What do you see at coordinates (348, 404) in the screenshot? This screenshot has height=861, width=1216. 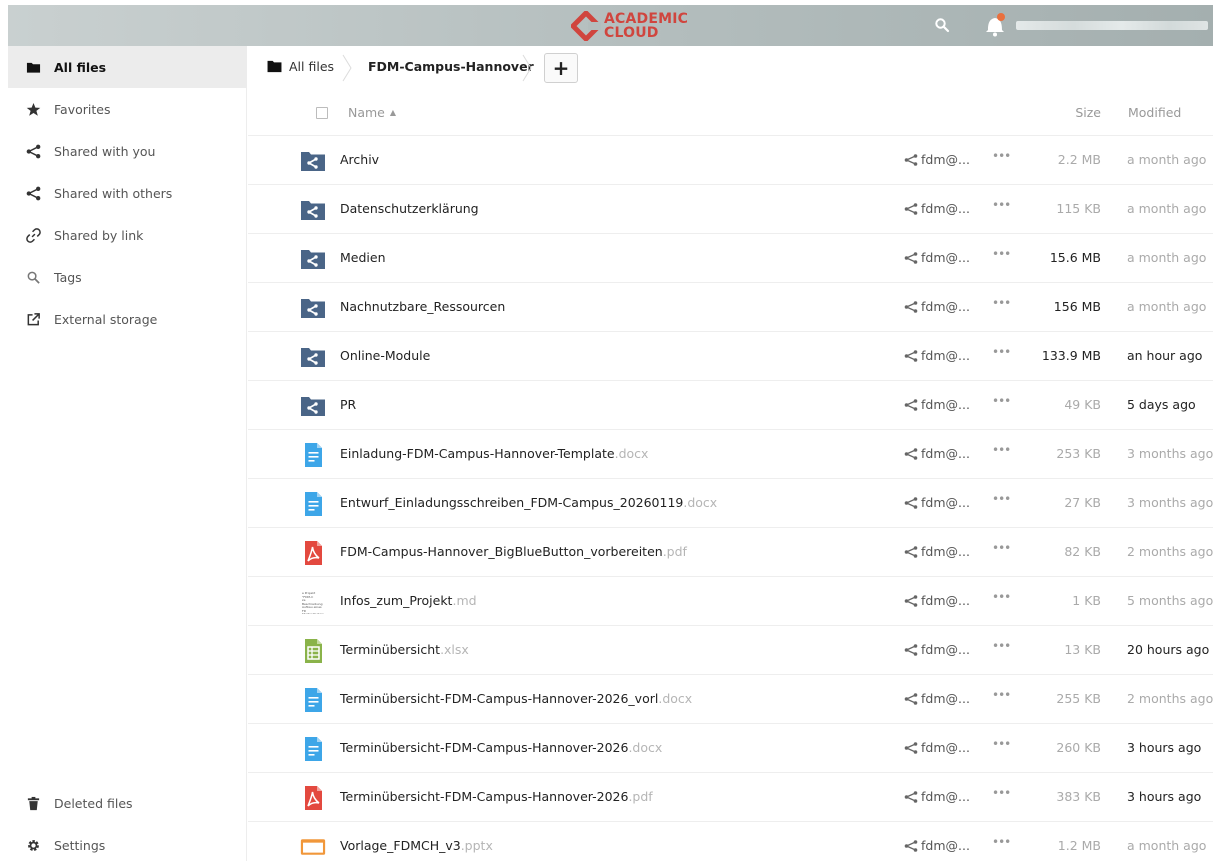 I see `file-name: PR` at bounding box center [348, 404].